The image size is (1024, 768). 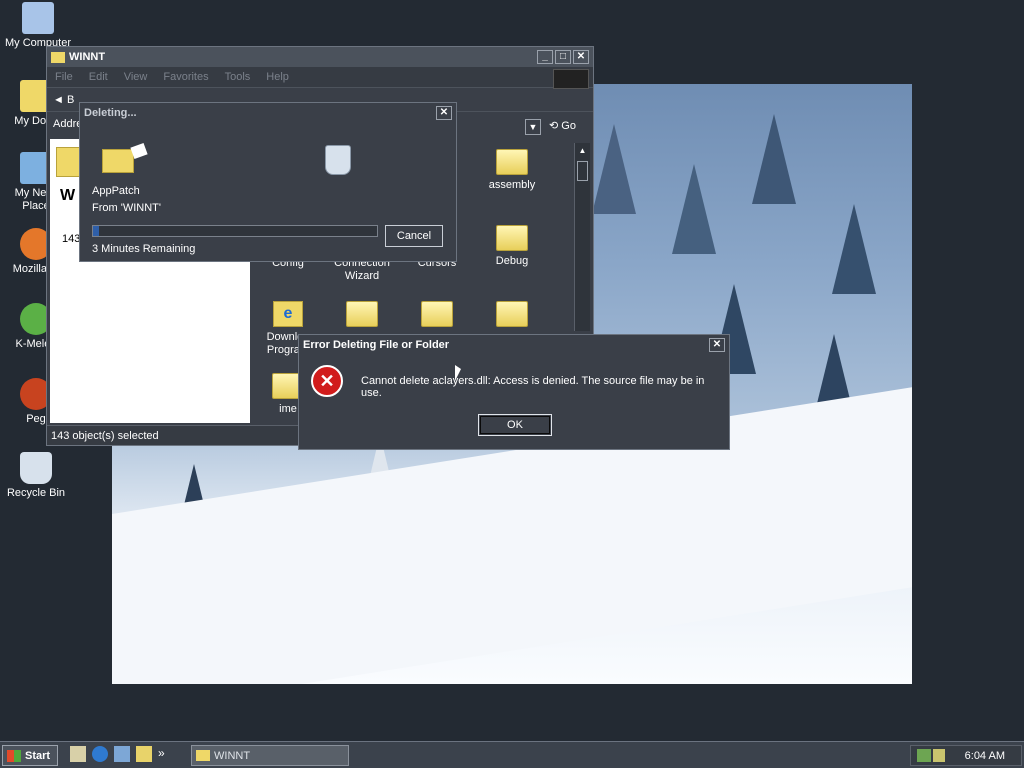 What do you see at coordinates (376, 345) in the screenshot?
I see `dialog-title: Error Deleting File or Folder` at bounding box center [376, 345].